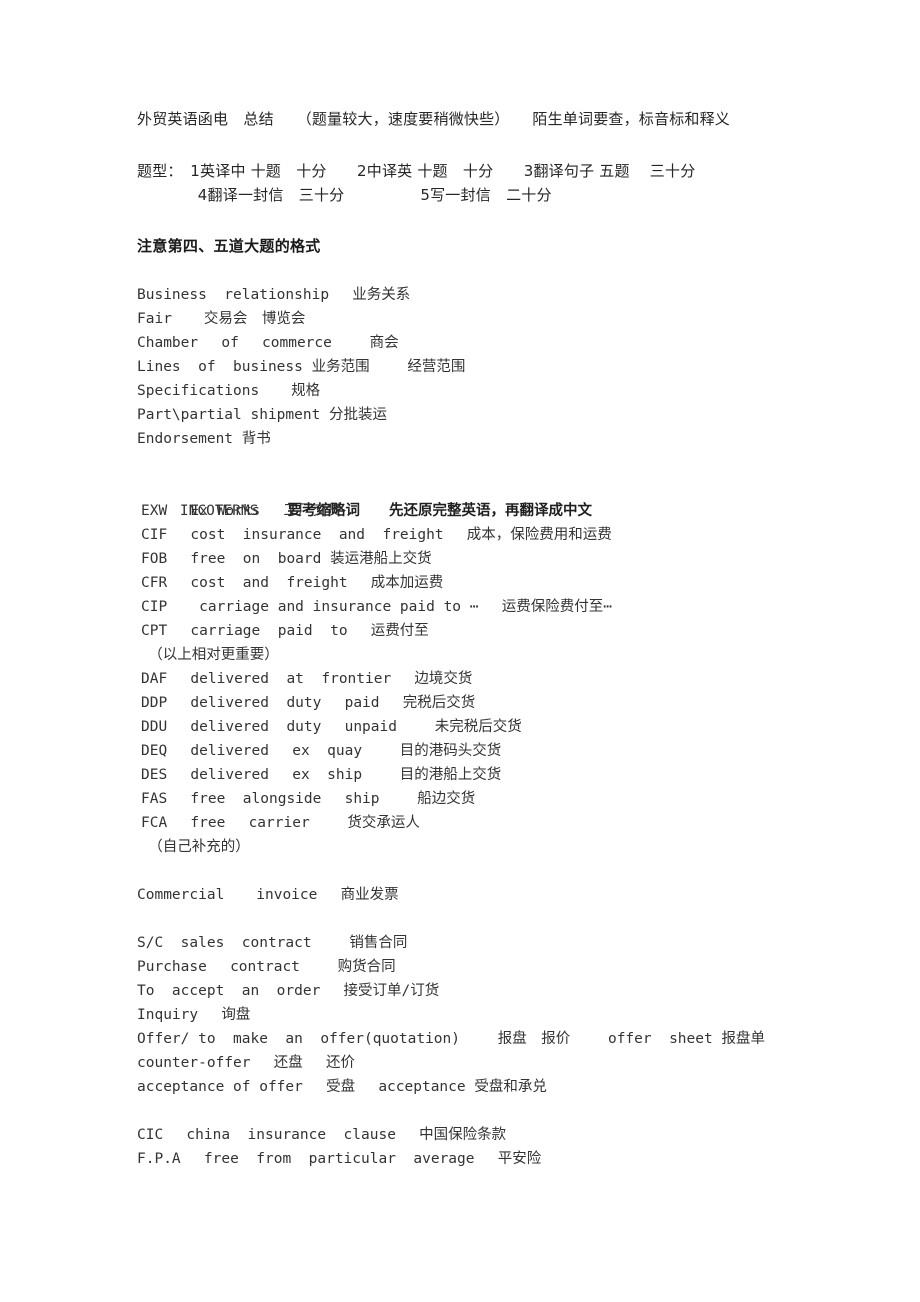  Describe the element at coordinates (194, 1015) in the screenshot. I see `term-line: Inquiry 询盘` at that location.